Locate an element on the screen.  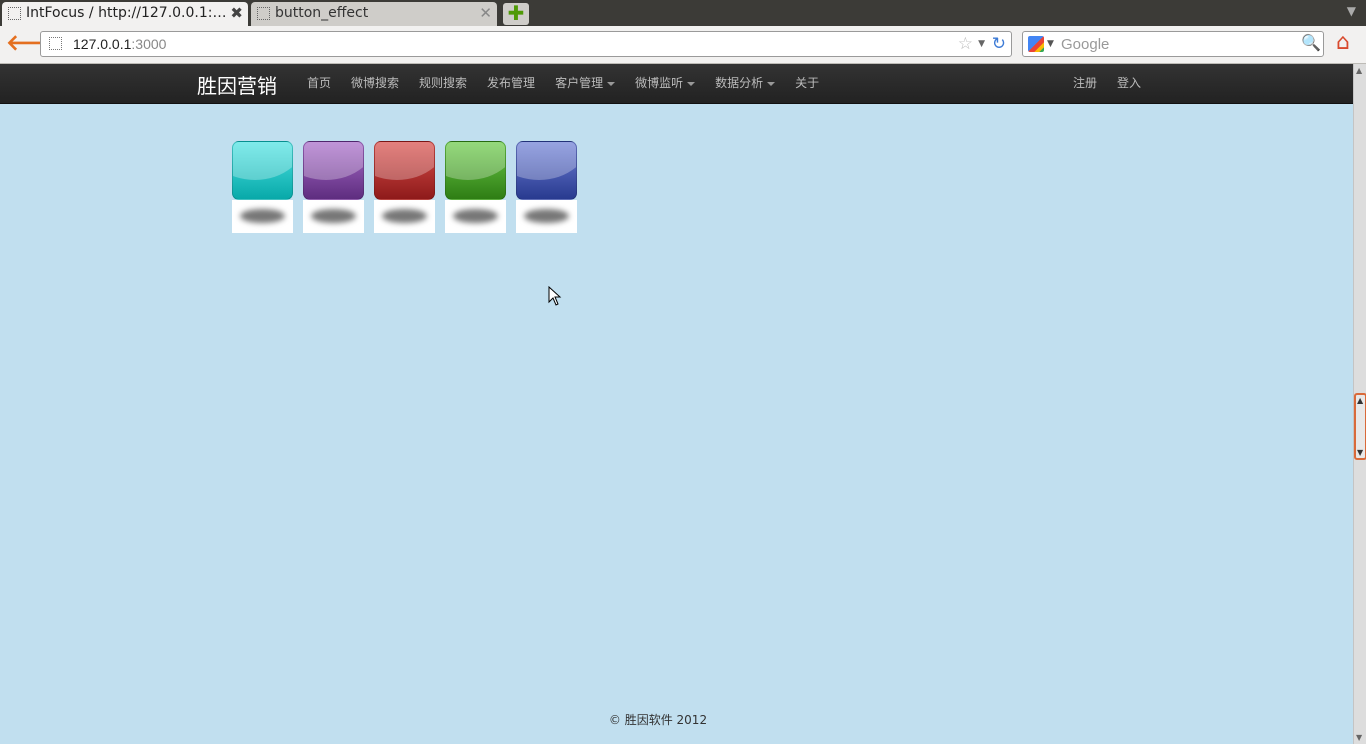
url-text: 127.0.0.1:3000 is located at coordinates (119, 44).